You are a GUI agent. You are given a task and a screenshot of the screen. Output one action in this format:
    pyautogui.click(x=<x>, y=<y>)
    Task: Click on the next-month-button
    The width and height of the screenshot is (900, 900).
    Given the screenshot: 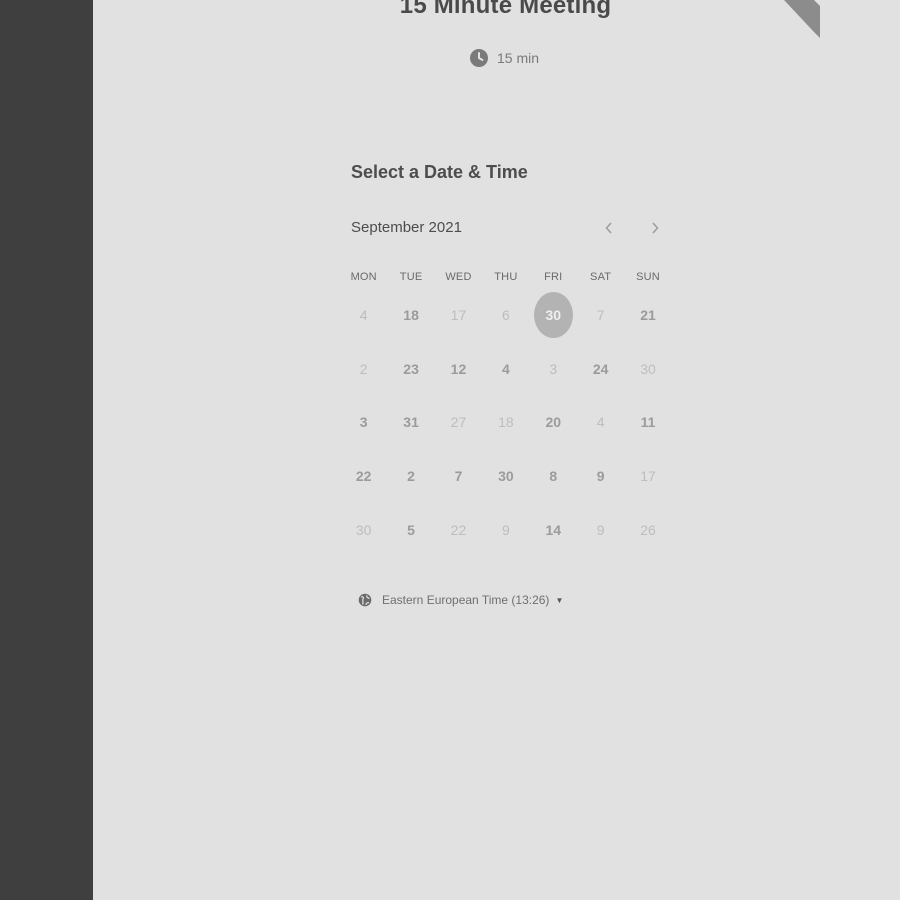 What is the action you would take?
    pyautogui.click(x=655, y=228)
    